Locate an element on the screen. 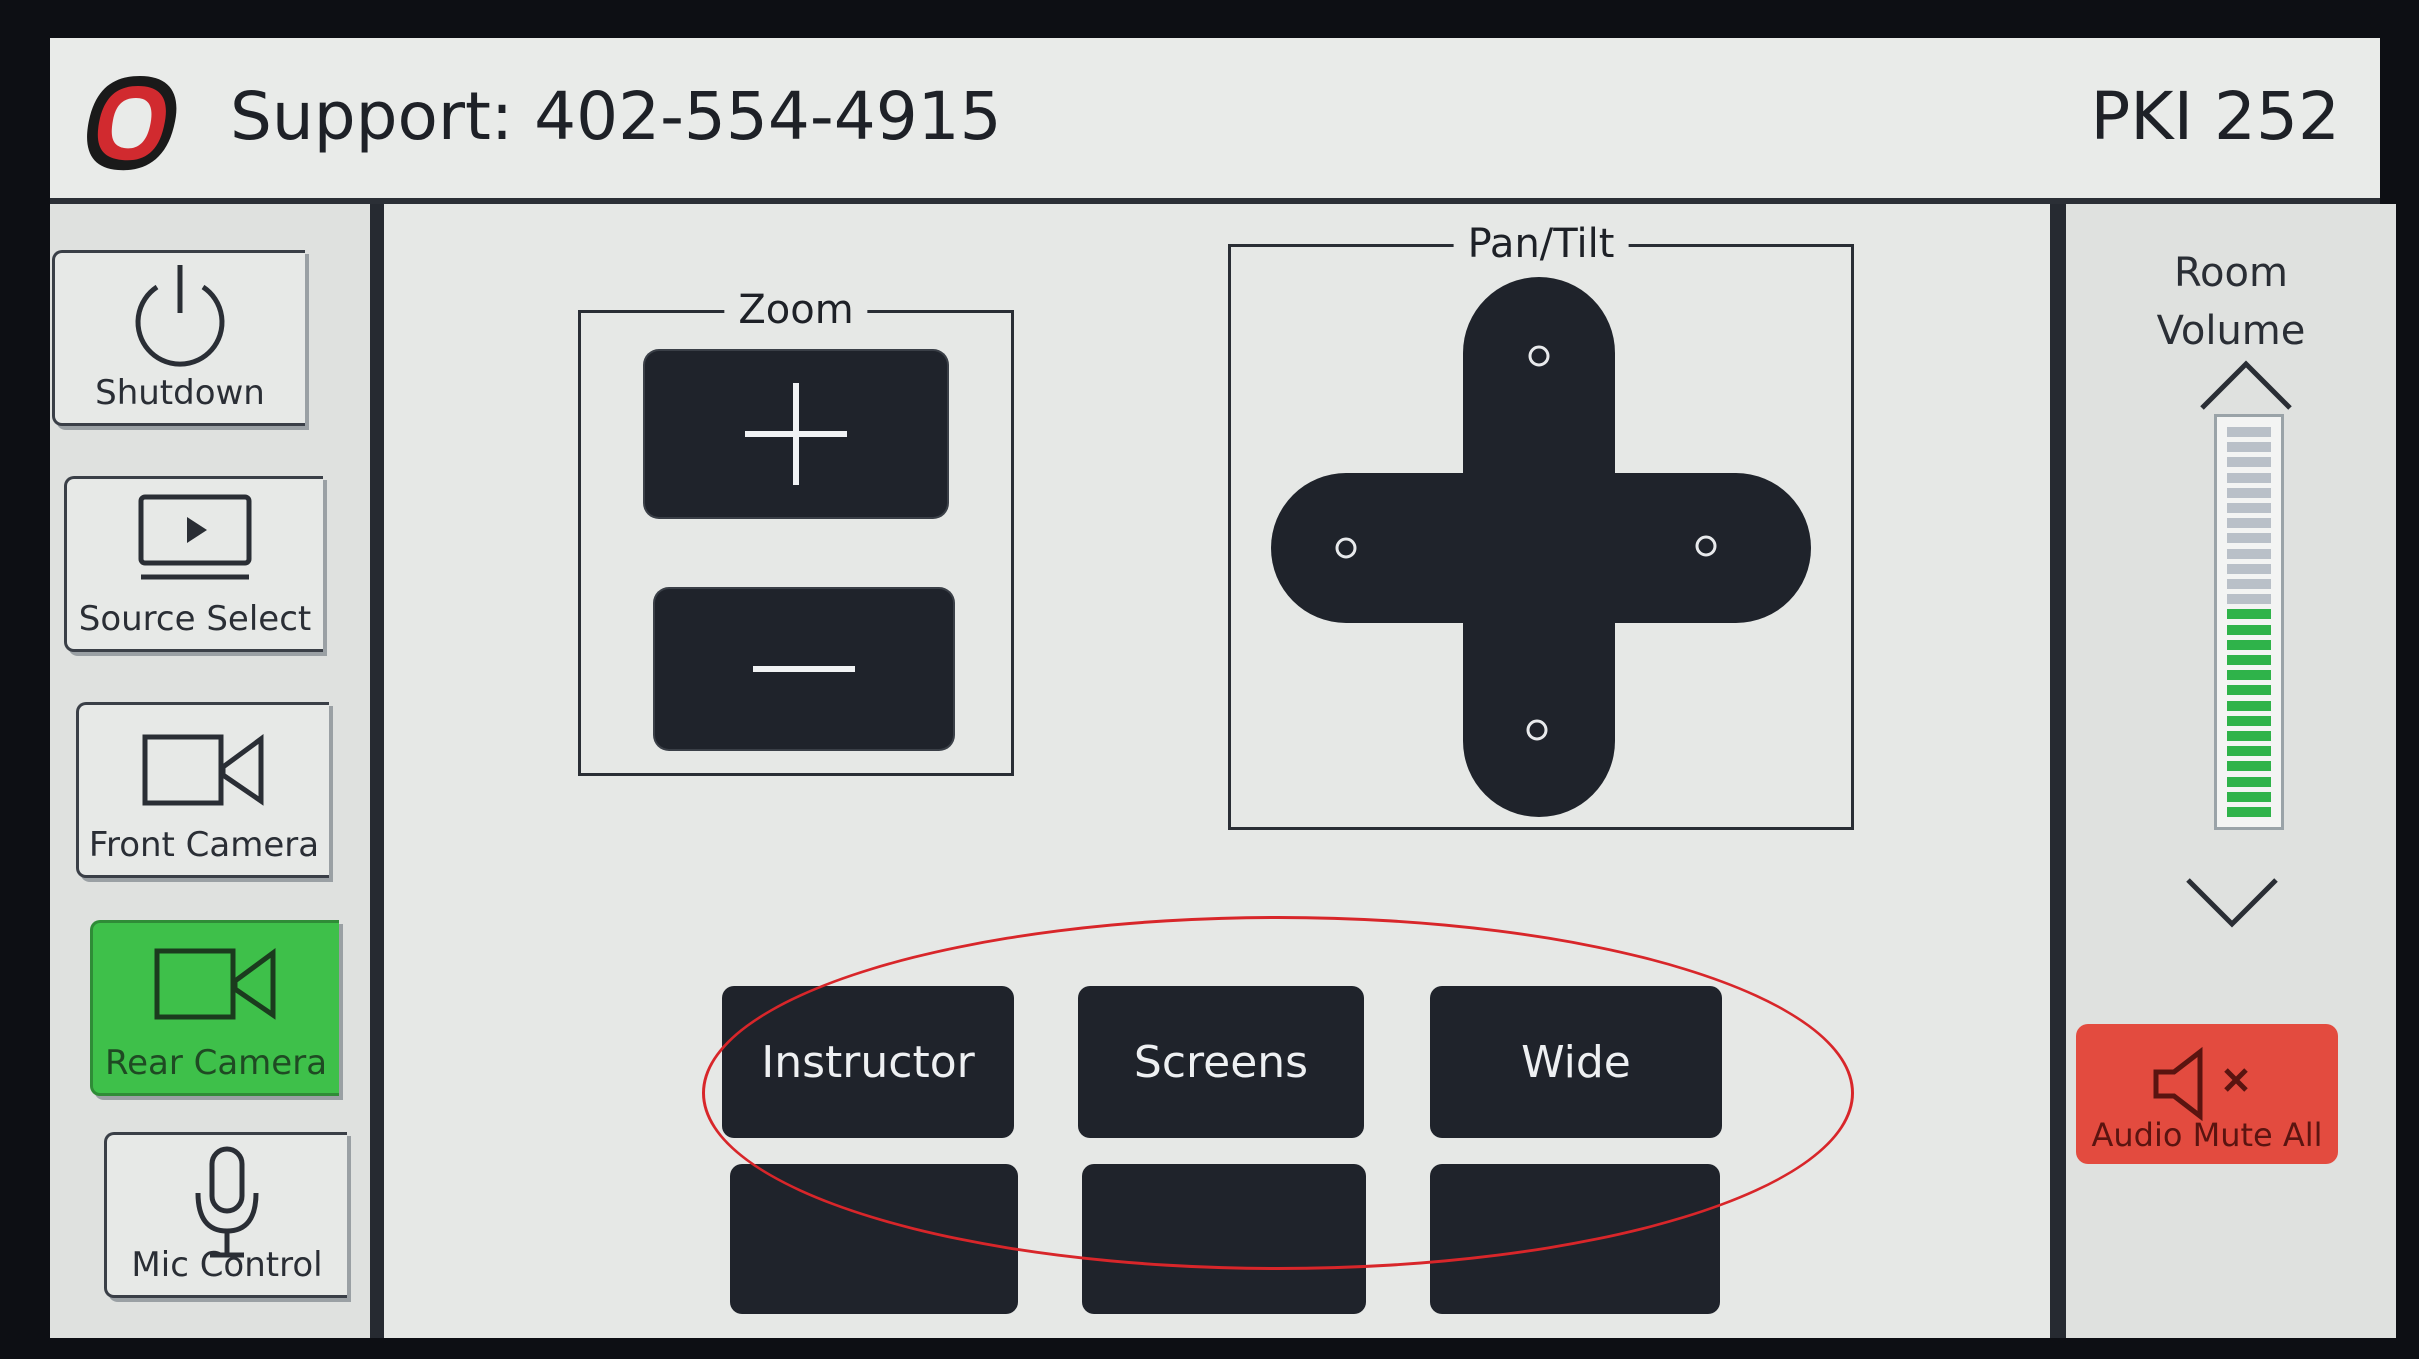  preset-screens-button: Screens is located at coordinates (1221, 1062).